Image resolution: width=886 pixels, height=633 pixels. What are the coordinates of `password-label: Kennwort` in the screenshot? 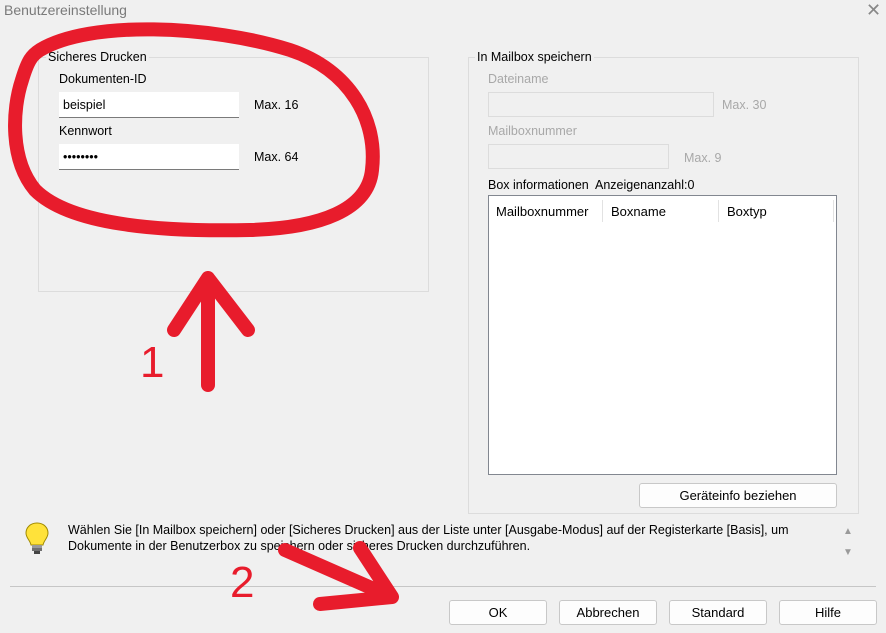 It's located at (85, 131).